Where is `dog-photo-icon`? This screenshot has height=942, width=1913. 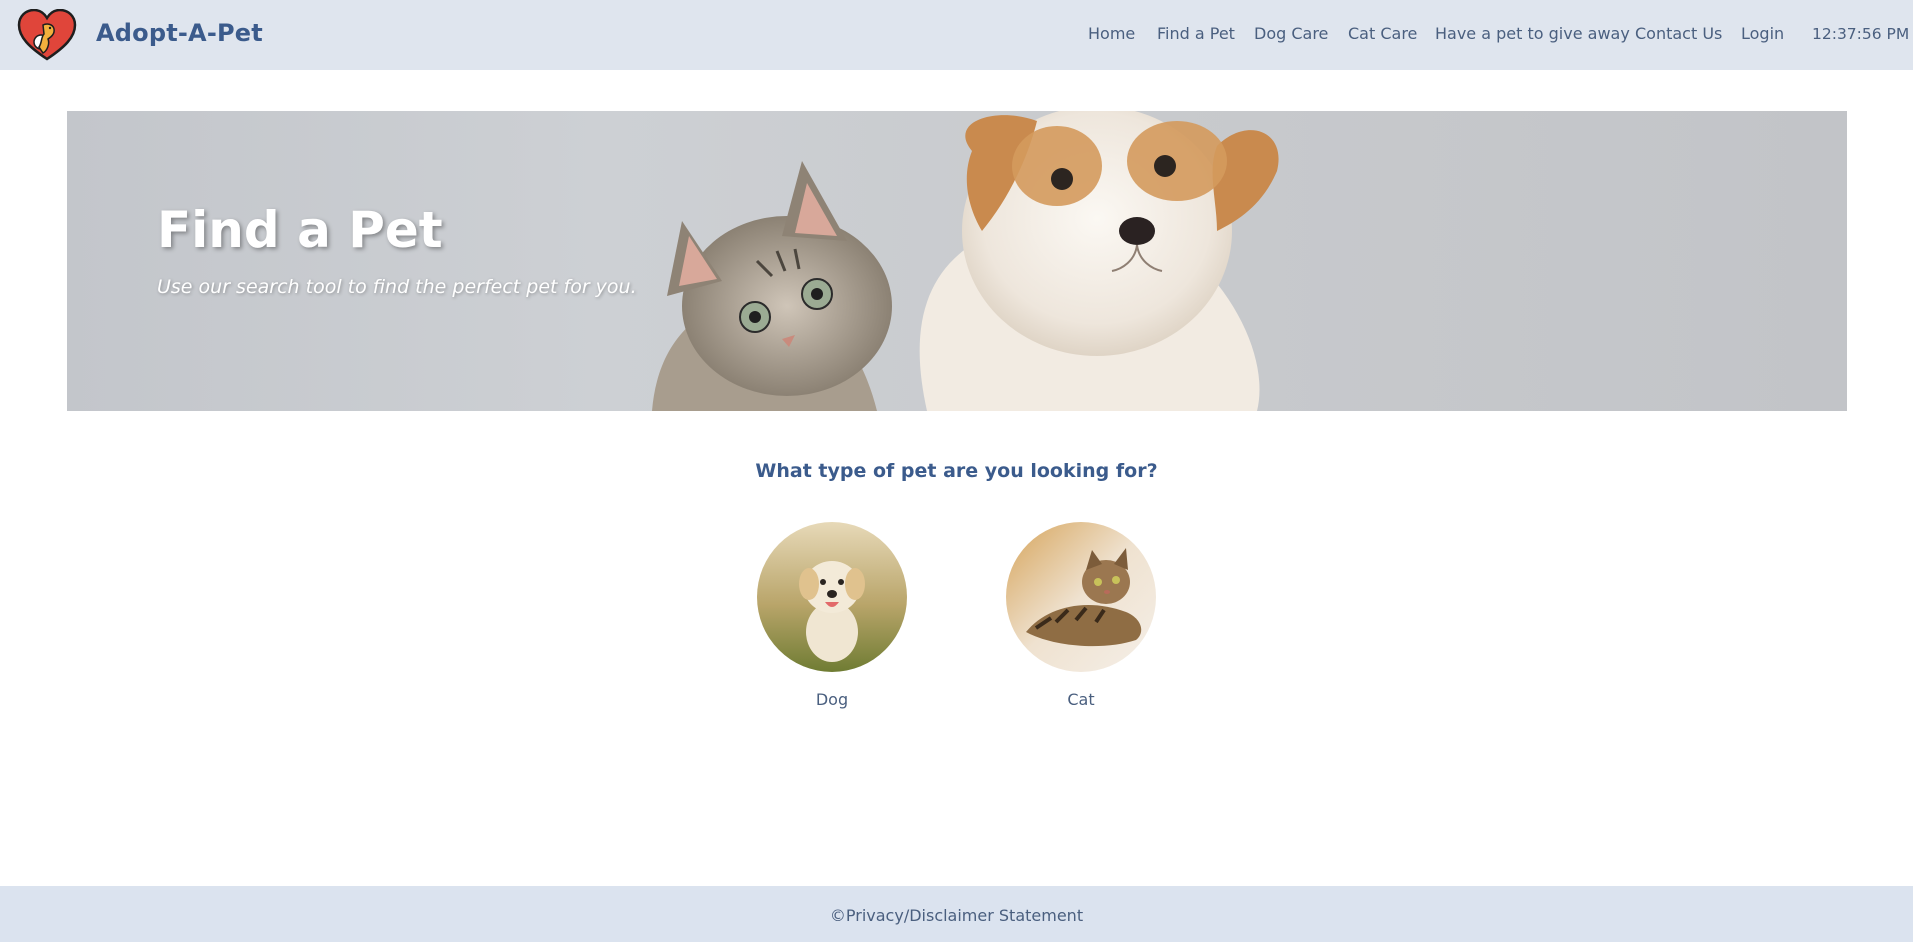 dog-photo-icon is located at coordinates (832, 597).